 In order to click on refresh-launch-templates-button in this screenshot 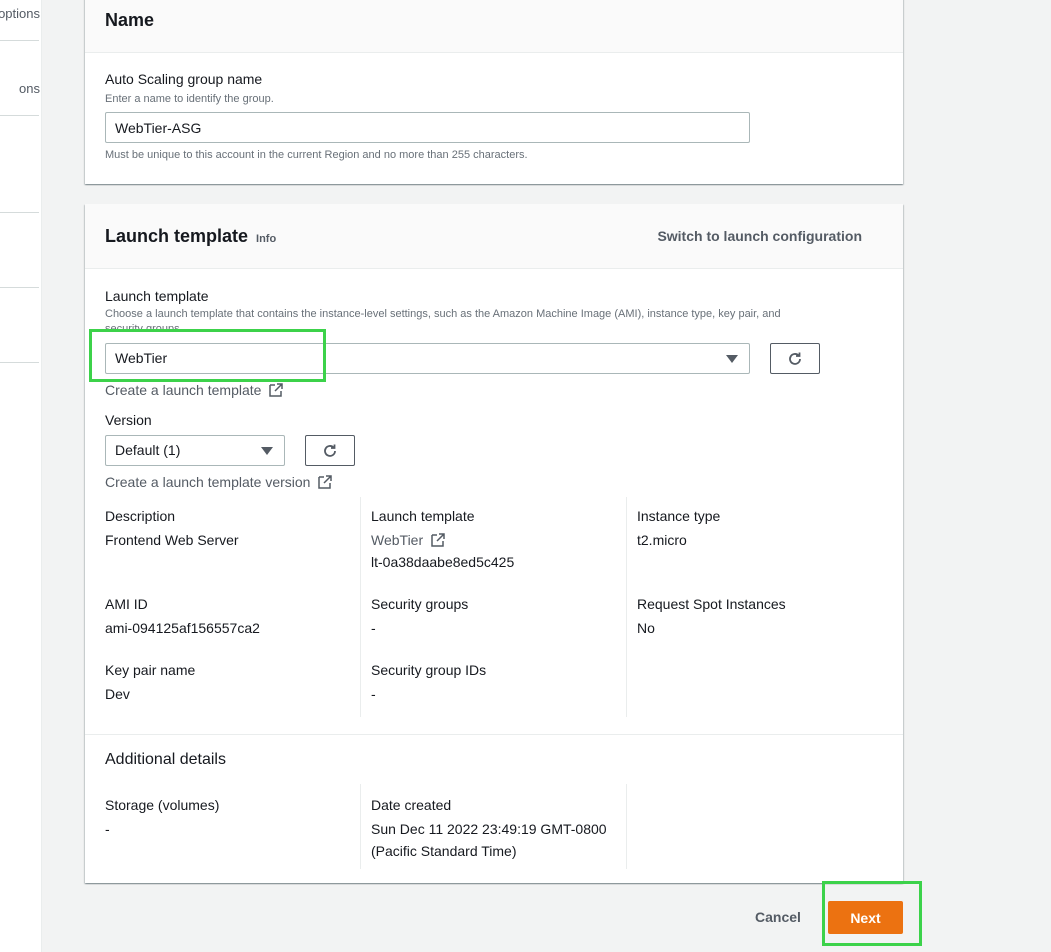, I will do `click(795, 358)`.